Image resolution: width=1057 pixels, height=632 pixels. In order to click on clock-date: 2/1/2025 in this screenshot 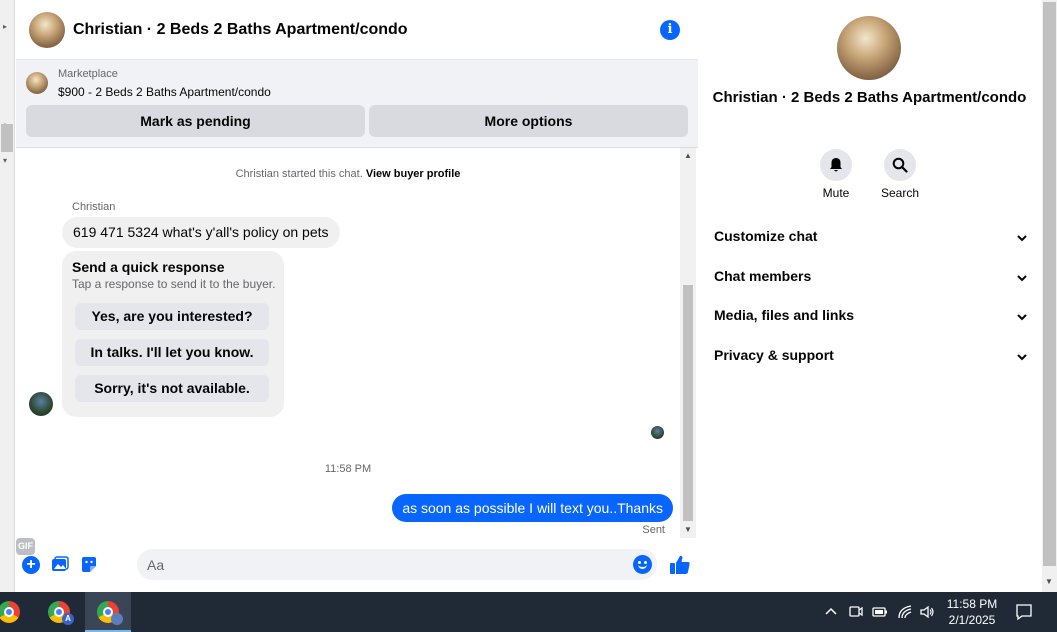, I will do `click(972, 620)`.